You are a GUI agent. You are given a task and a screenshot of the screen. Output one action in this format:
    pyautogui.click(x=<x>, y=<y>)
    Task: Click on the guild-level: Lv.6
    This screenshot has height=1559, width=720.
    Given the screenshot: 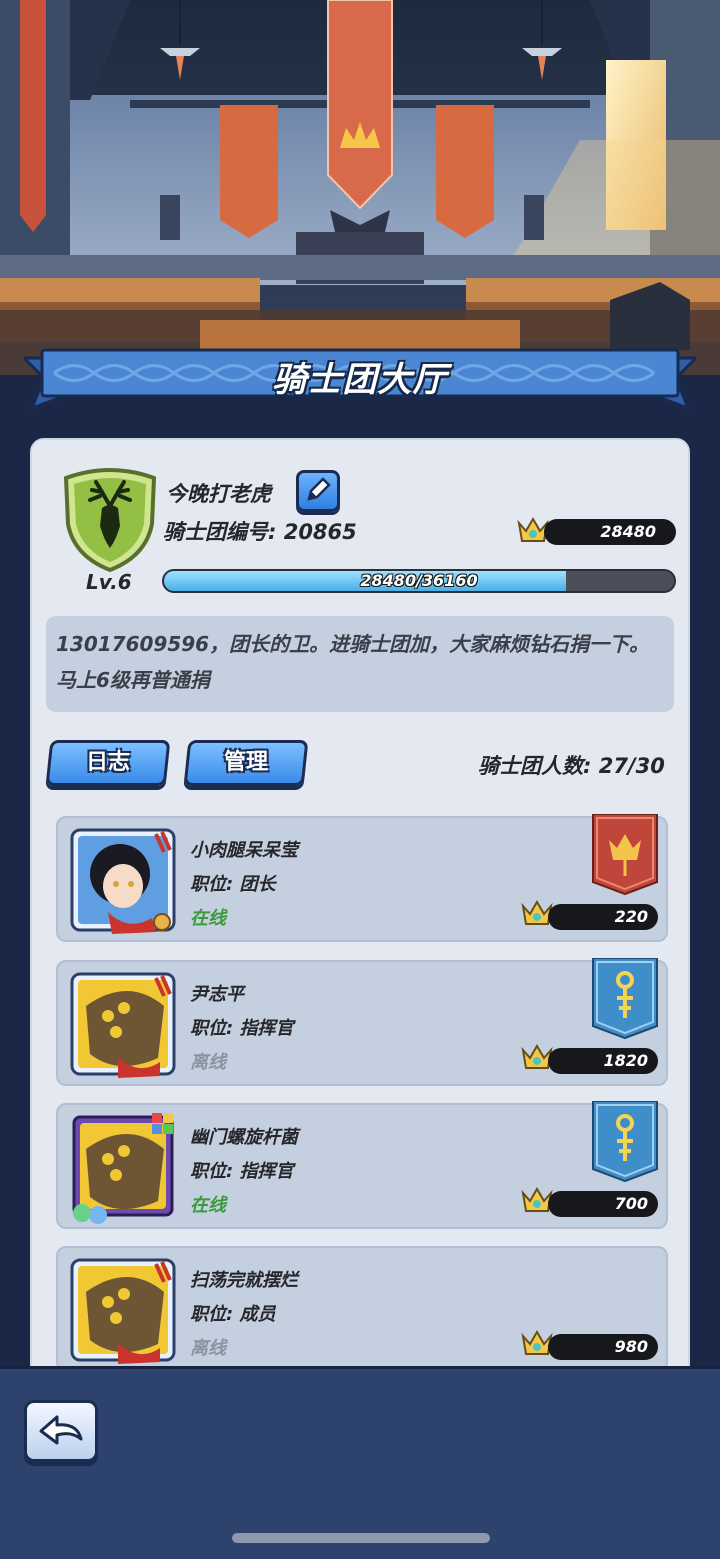 What is the action you would take?
    pyautogui.click(x=109, y=582)
    